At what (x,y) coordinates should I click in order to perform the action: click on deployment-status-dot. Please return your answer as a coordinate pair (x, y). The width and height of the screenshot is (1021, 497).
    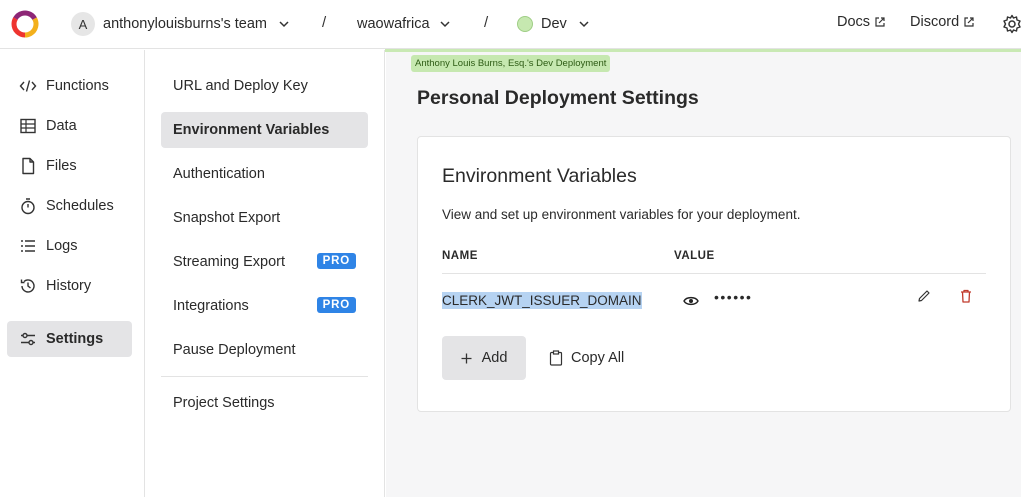
    Looking at the image, I should click on (525, 24).